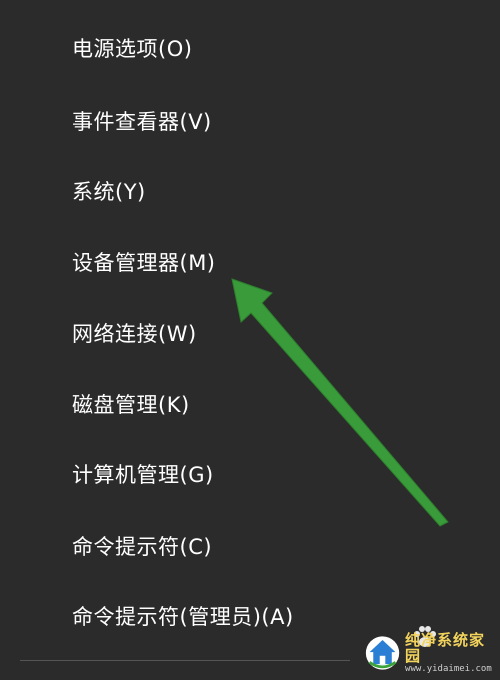 The width and height of the screenshot is (500, 680). Describe the element at coordinates (144, 263) in the screenshot. I see `menu-item-label: 设备管理器(M)` at that location.